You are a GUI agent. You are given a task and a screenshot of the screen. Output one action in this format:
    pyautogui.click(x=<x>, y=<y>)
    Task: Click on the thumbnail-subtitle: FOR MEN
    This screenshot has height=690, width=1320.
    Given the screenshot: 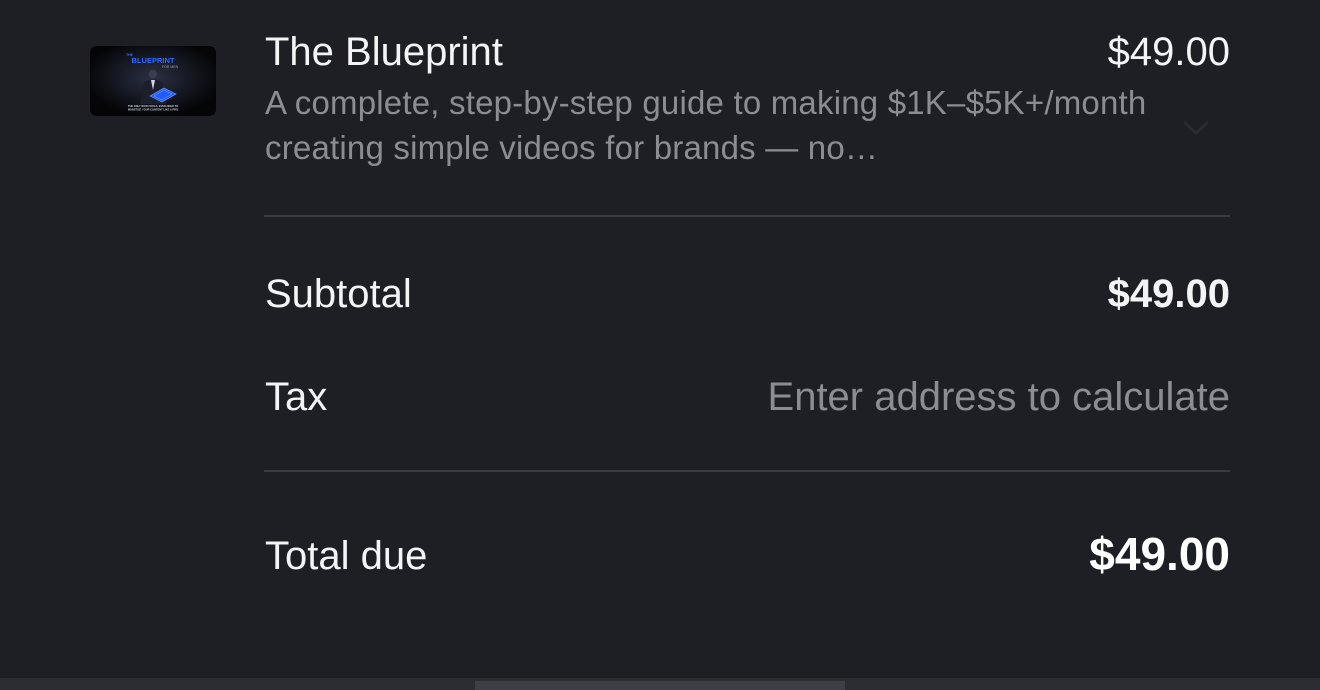 What is the action you would take?
    pyautogui.click(x=170, y=67)
    